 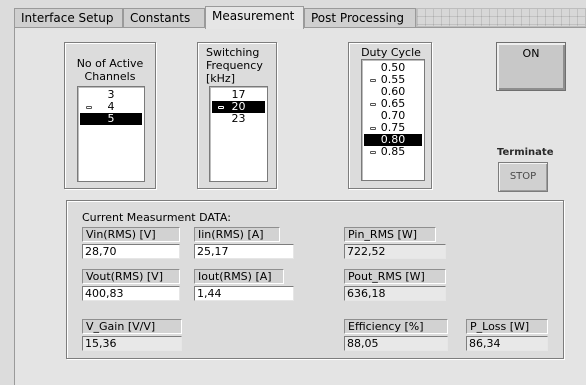 I want to click on frequency-option-23: 23, so click(x=238, y=119).